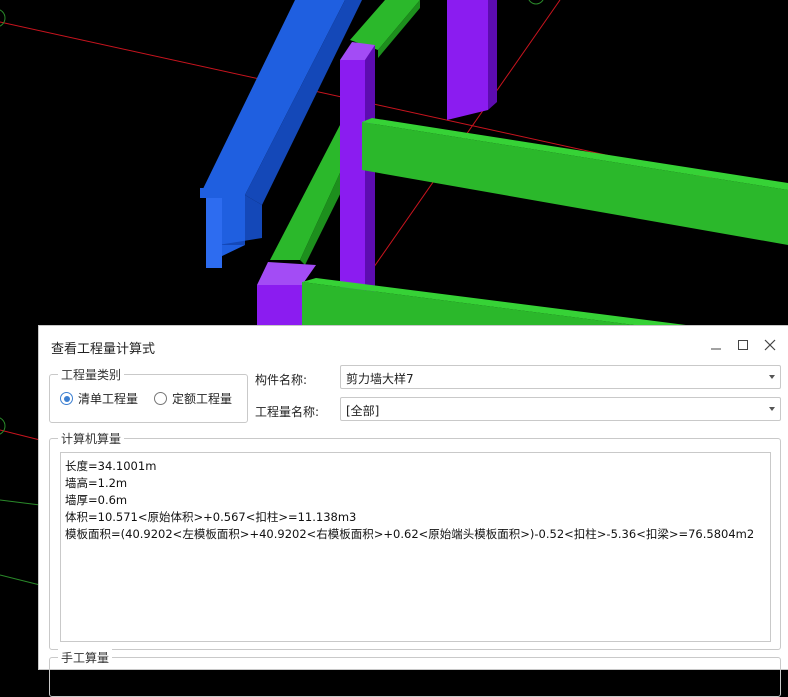  I want to click on radio-bill-quantity: 清单工程量, so click(99, 398).